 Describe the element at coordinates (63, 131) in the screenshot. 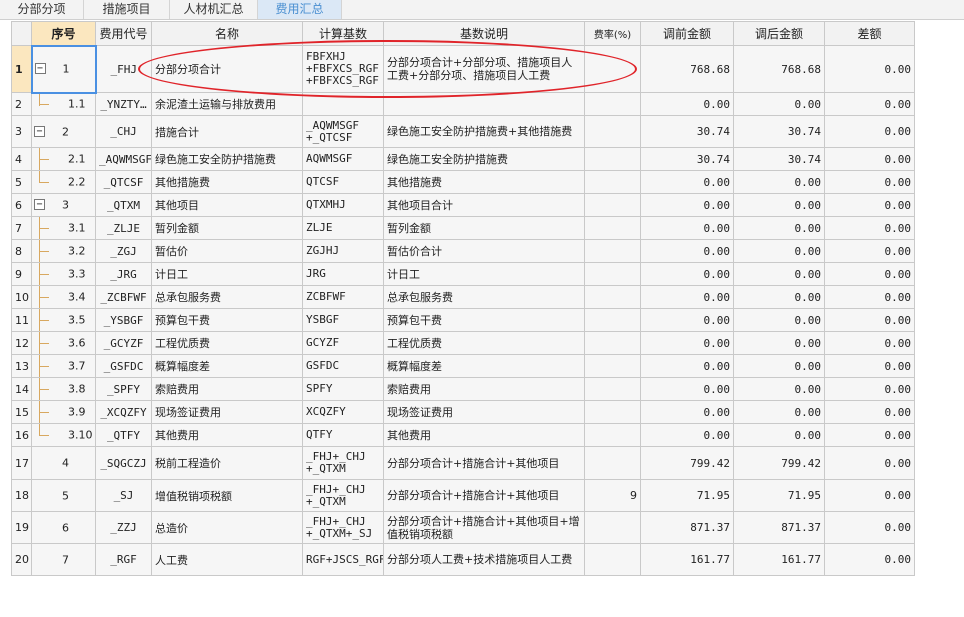

I see `seq-cell: −2` at that location.